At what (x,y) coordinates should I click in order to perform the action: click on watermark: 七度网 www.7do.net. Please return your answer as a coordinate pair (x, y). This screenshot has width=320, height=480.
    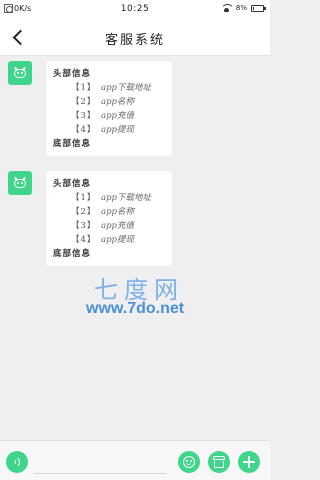
    Looking at the image, I should click on (151, 298).